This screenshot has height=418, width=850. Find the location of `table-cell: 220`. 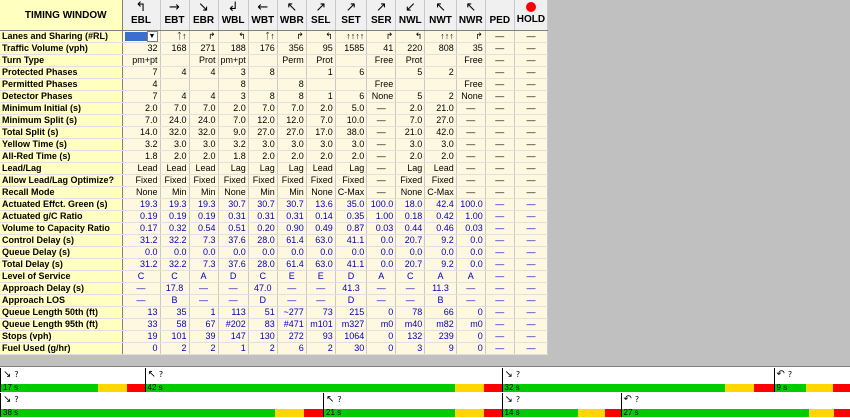

table-cell: 220 is located at coordinates (410, 49).